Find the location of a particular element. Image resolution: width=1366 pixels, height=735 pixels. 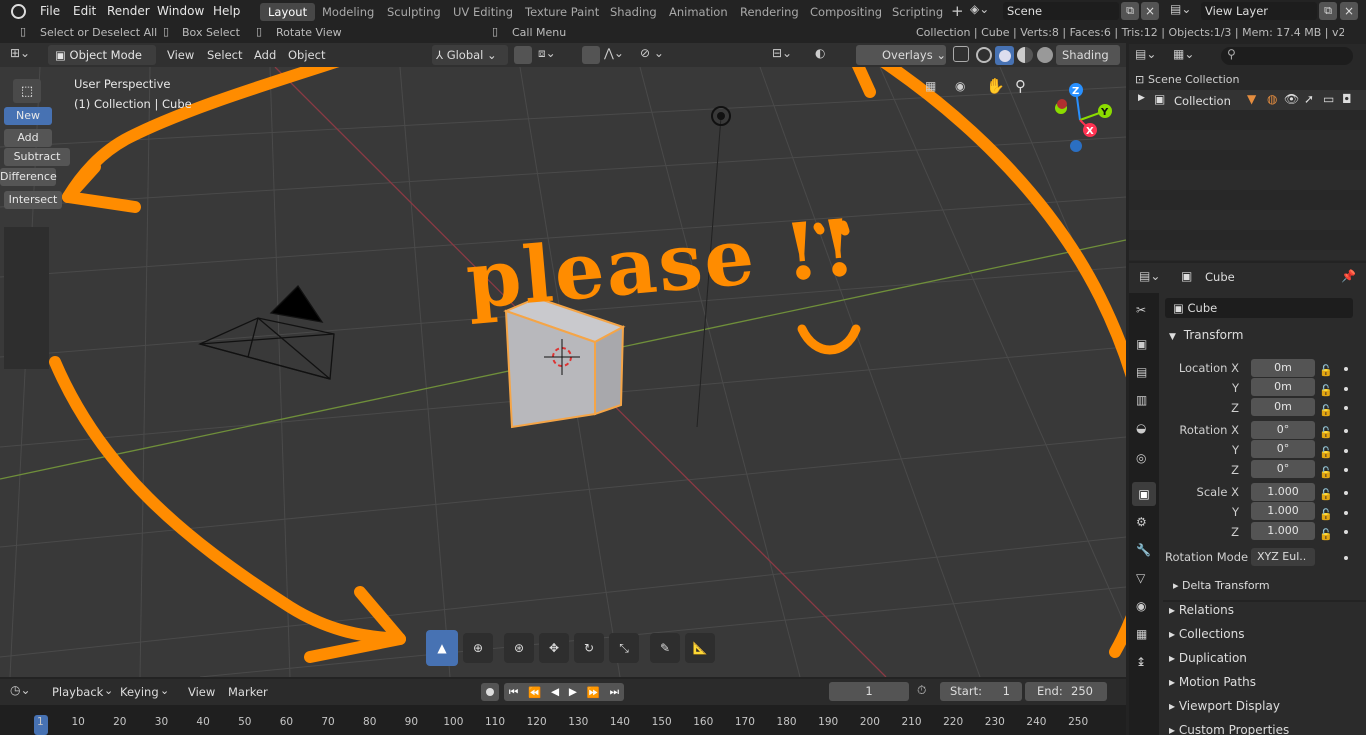

menu-render: Render is located at coordinates (128, 11).